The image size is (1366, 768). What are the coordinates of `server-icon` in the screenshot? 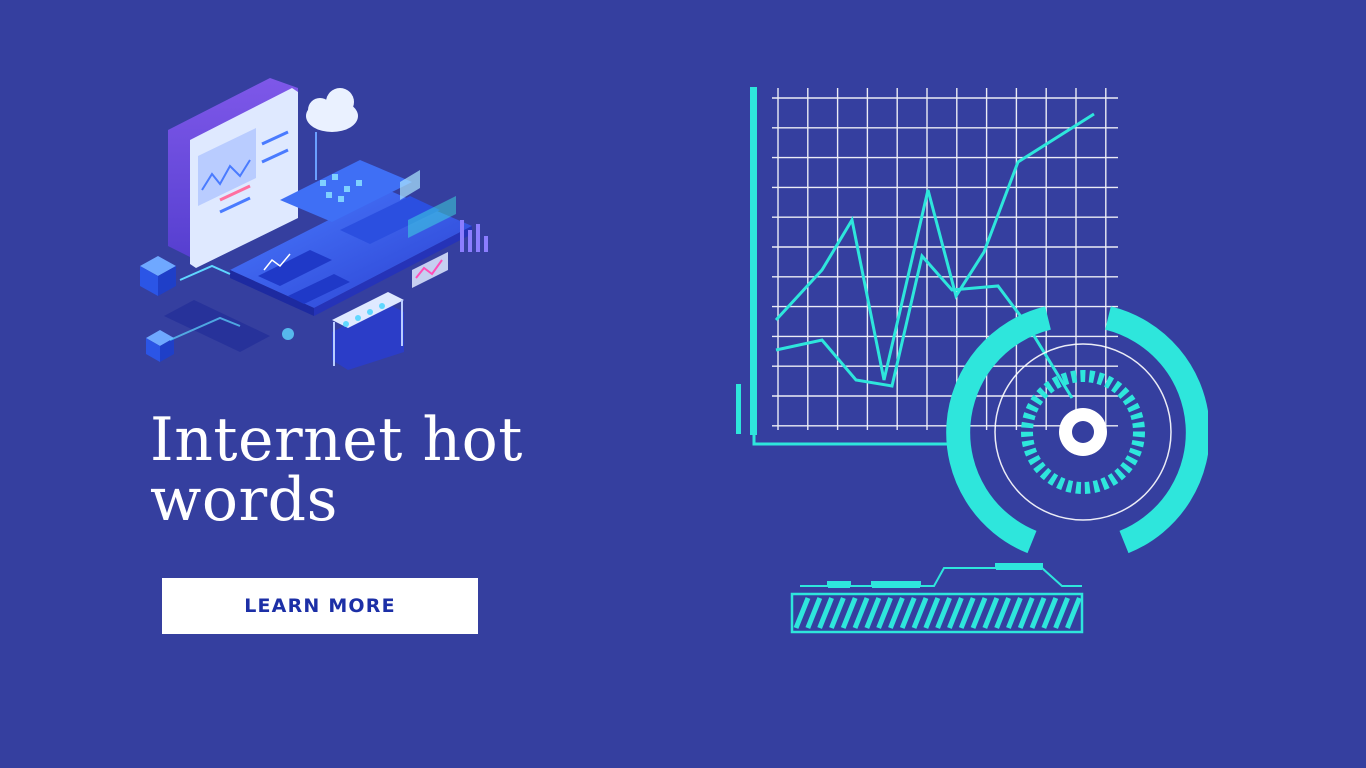 It's located at (368, 331).